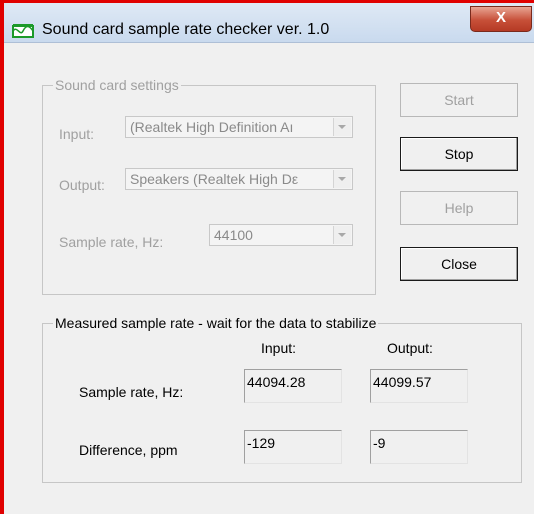 The image size is (534, 514). I want to click on start-button: Start, so click(459, 100).